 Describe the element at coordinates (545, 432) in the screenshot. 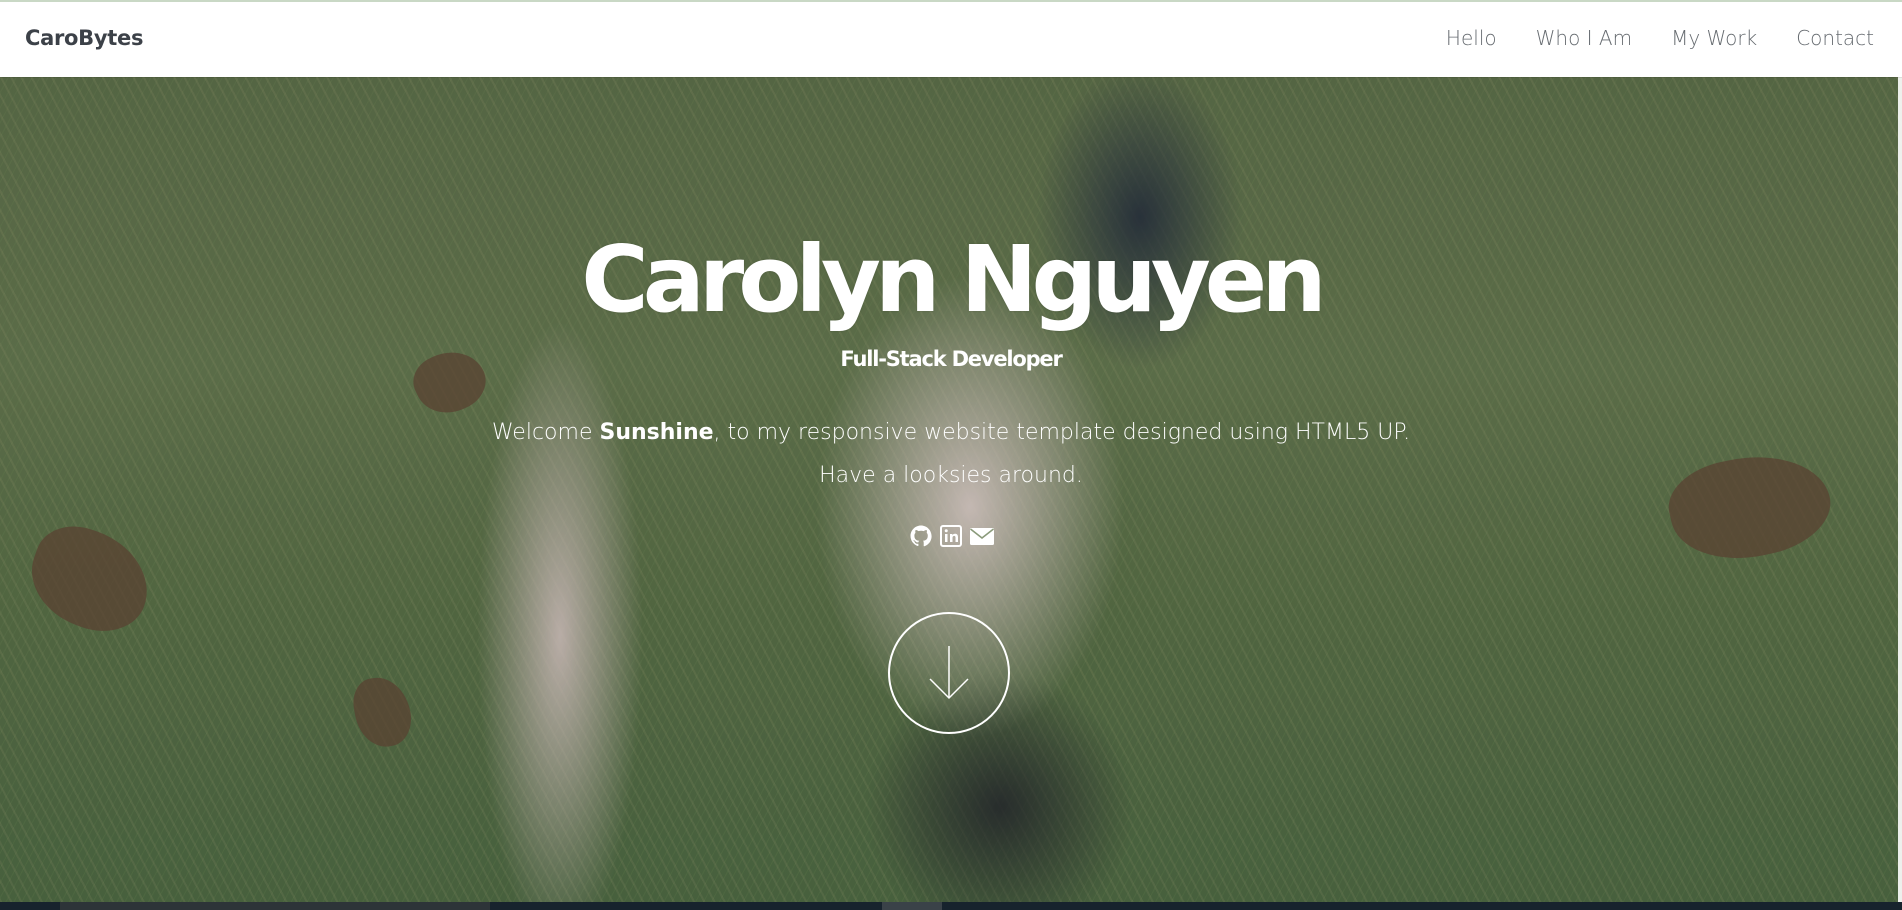

I see `welcome-prefix: Welcome` at that location.